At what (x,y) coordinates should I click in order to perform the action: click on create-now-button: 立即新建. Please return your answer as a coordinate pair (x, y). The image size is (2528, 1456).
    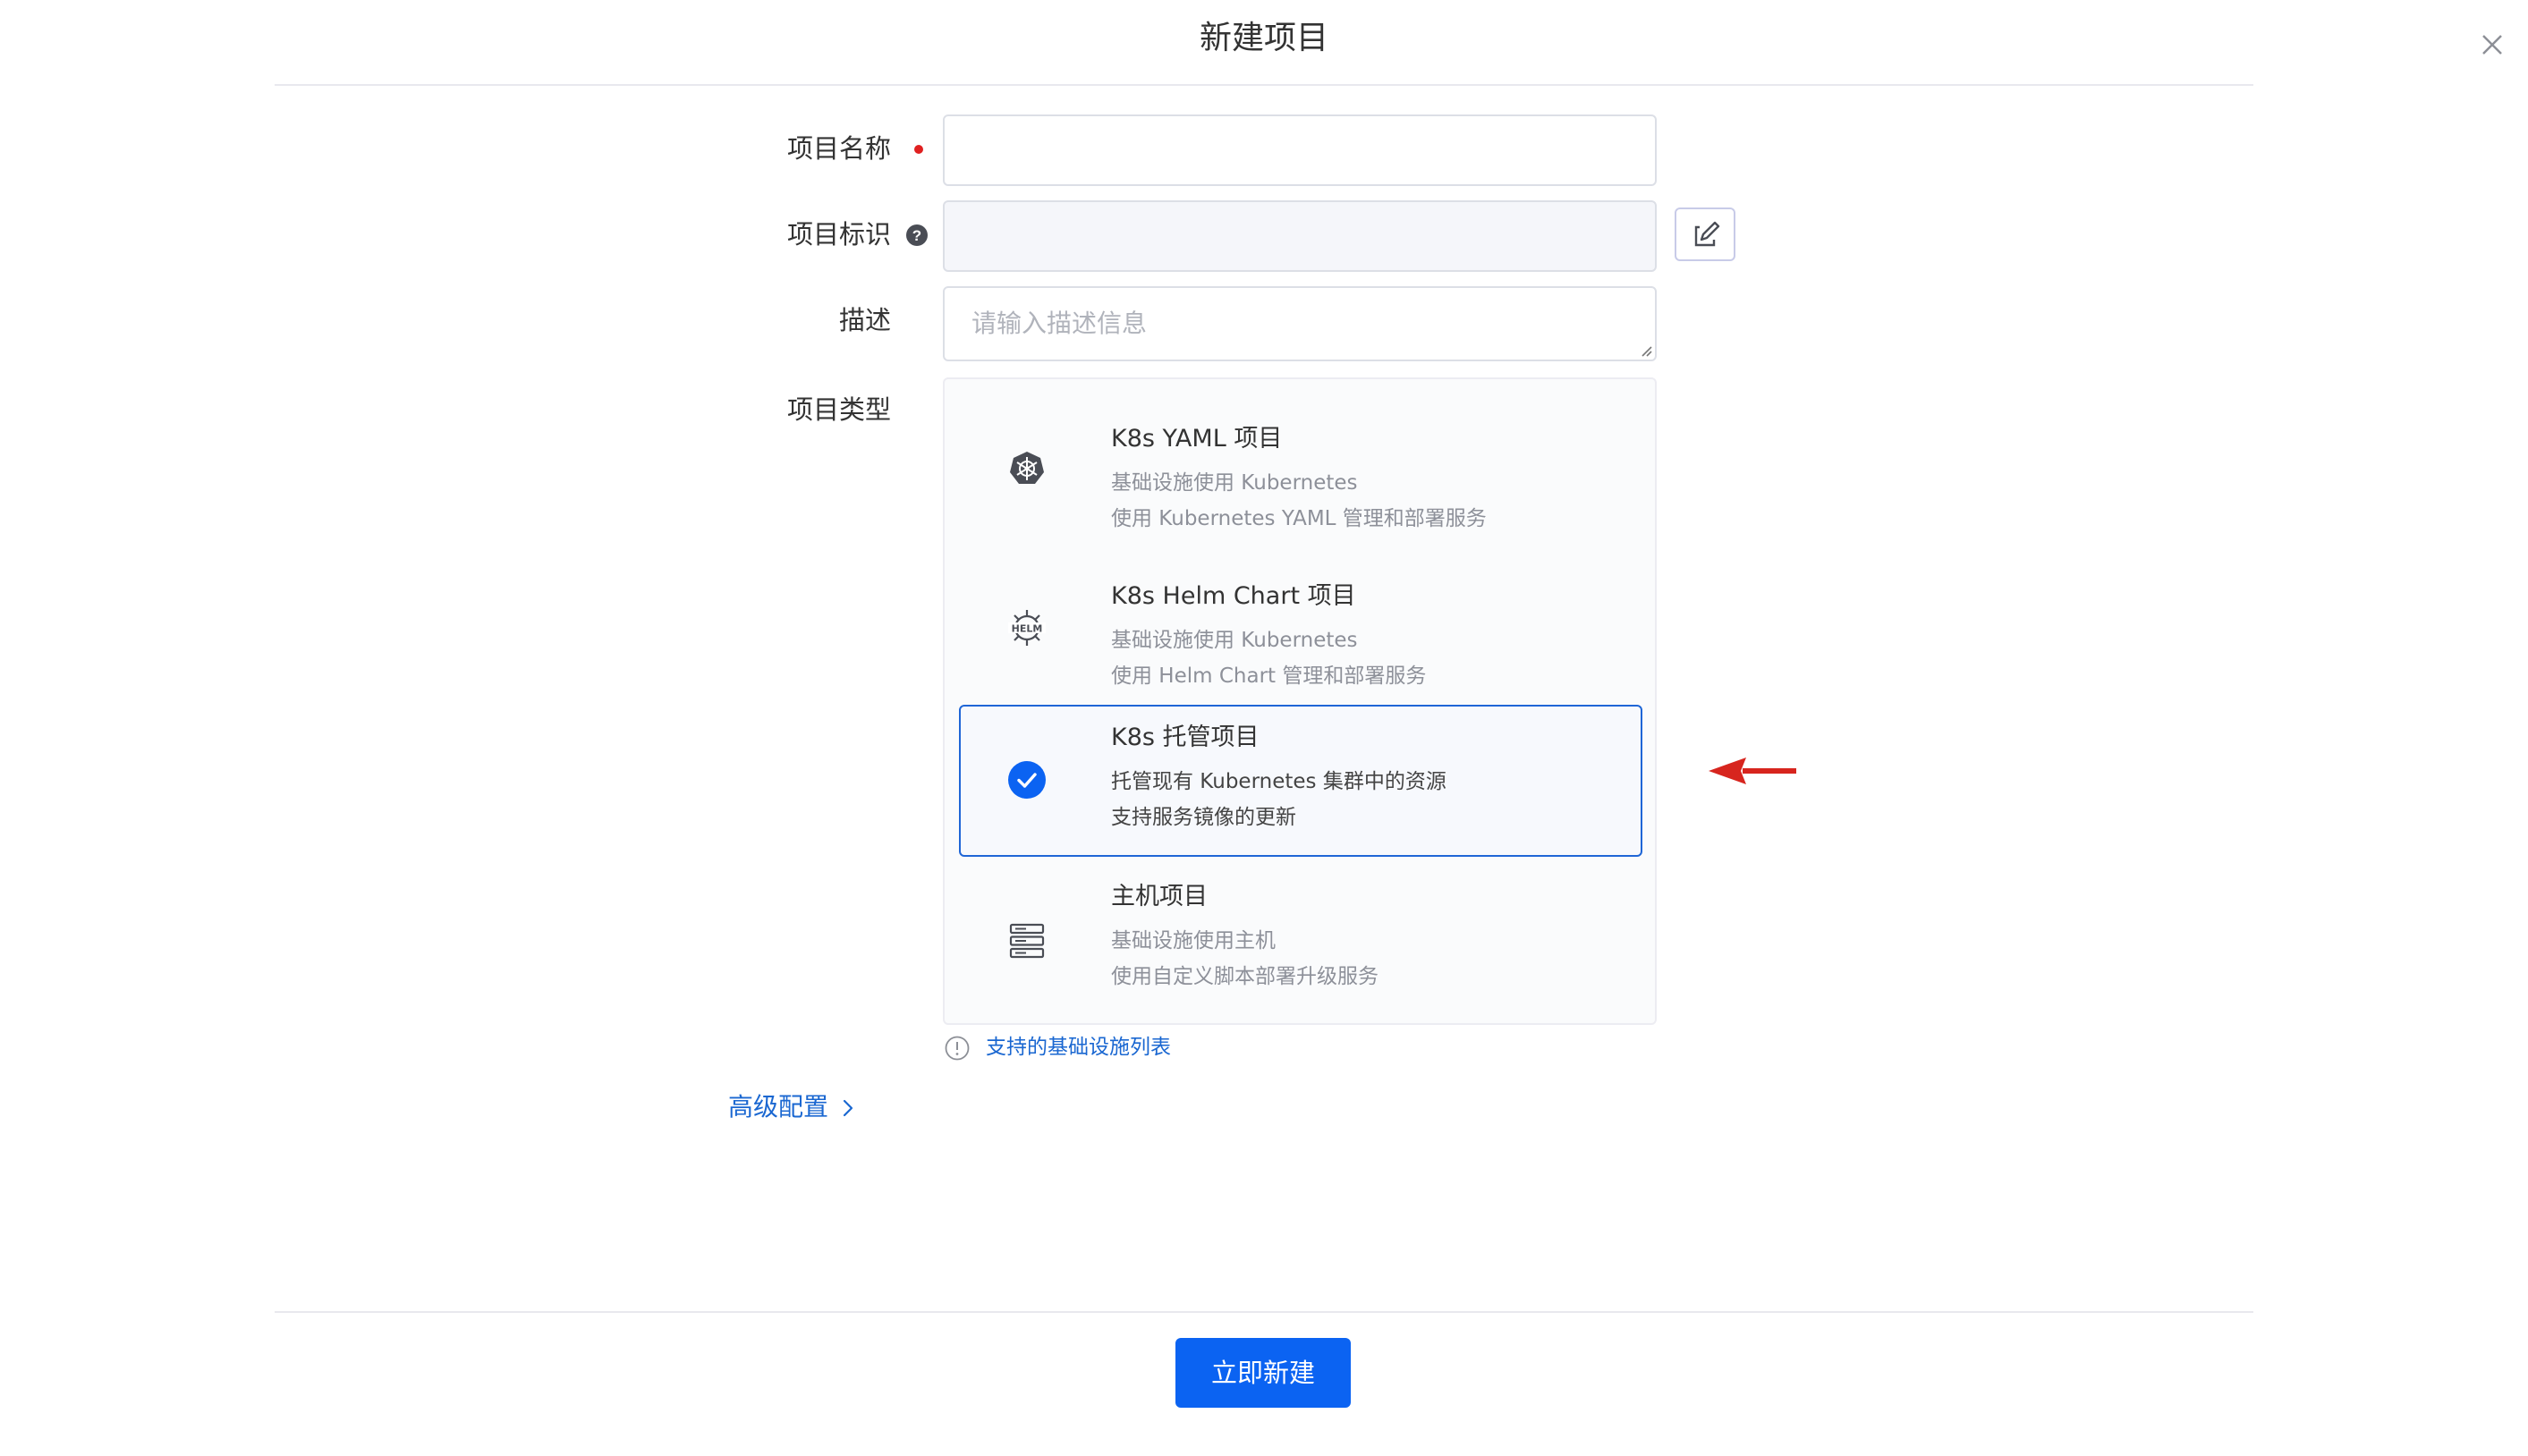
    Looking at the image, I should click on (1263, 1373).